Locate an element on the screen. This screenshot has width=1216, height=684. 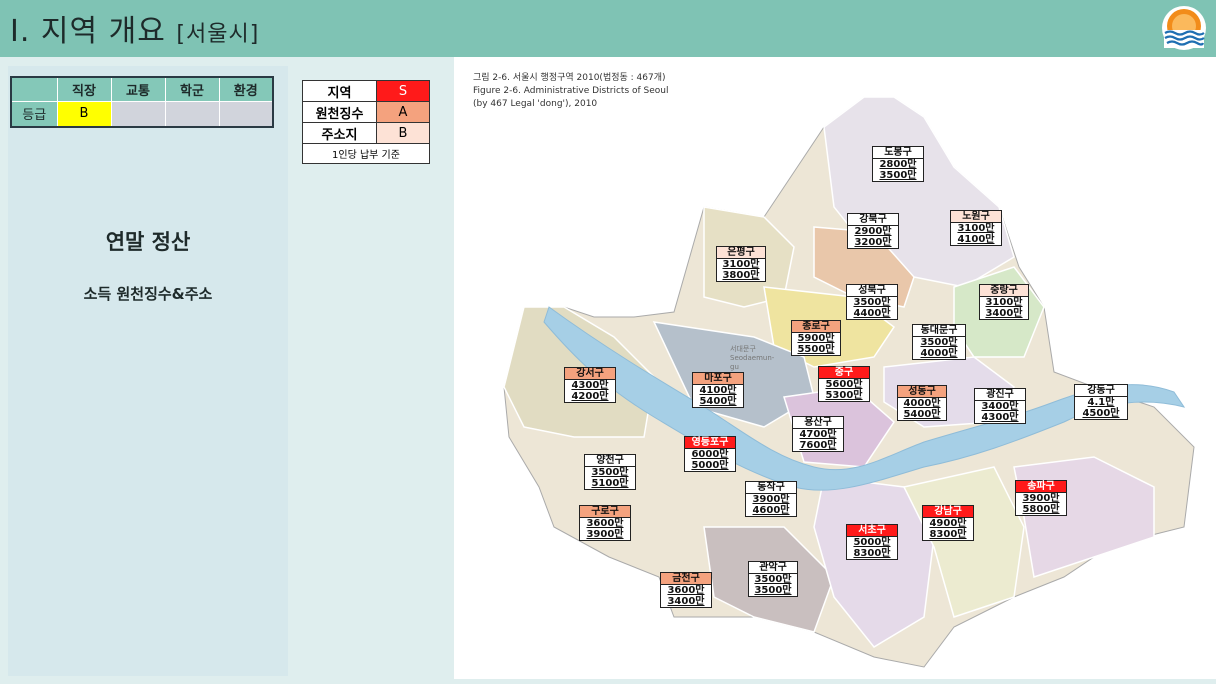
map-caption-line: 그림 2-6. 서울시 행정구역 2010(법정동 : 467개) is located at coordinates (569, 78).